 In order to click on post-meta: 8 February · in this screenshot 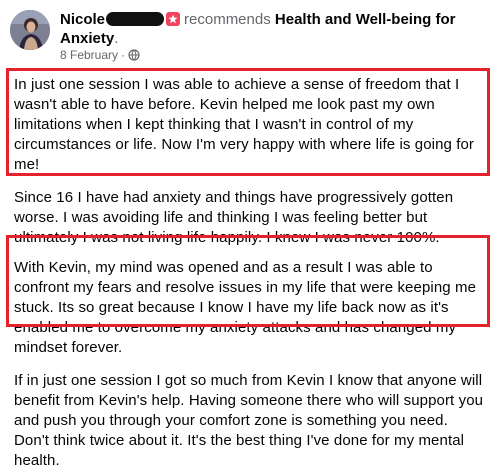, I will do `click(100, 56)`.